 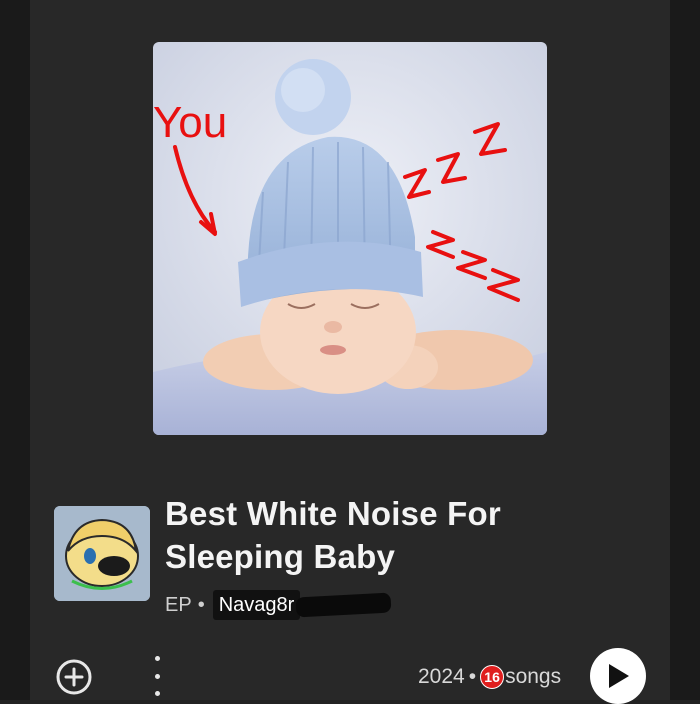 I want to click on song-count: 16, so click(x=492, y=677).